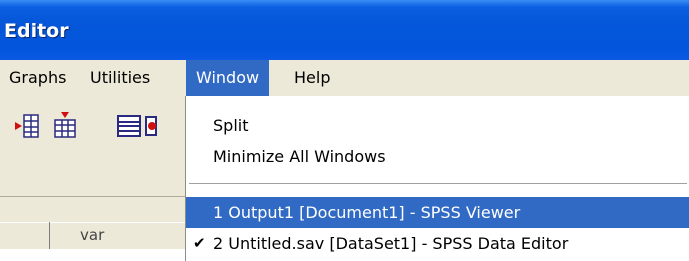 Image resolution: width=689 pixels, height=261 pixels. What do you see at coordinates (151, 126) in the screenshot?
I see `weight-cases-icon` at bounding box center [151, 126].